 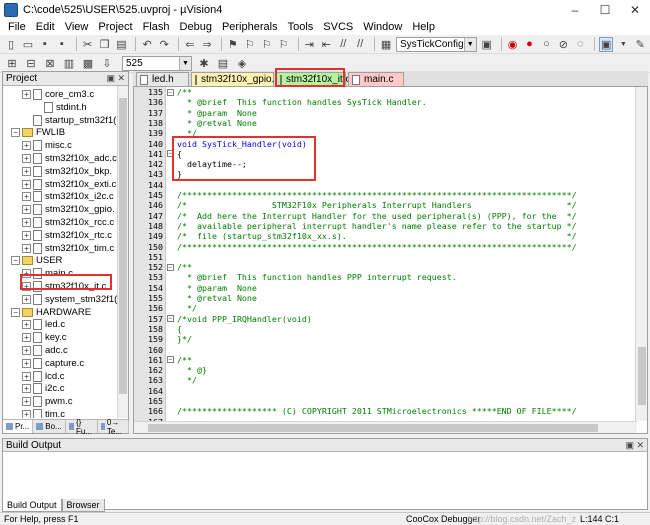 What do you see at coordinates (12, 63) in the screenshot?
I see `translate-icon: ⊞` at bounding box center [12, 63].